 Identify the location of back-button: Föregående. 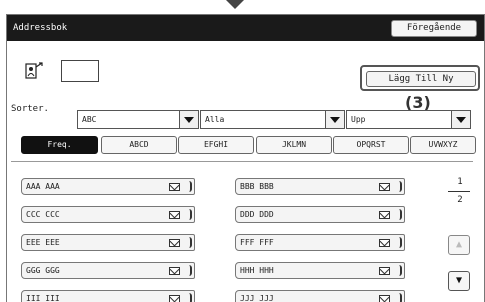
(434, 28).